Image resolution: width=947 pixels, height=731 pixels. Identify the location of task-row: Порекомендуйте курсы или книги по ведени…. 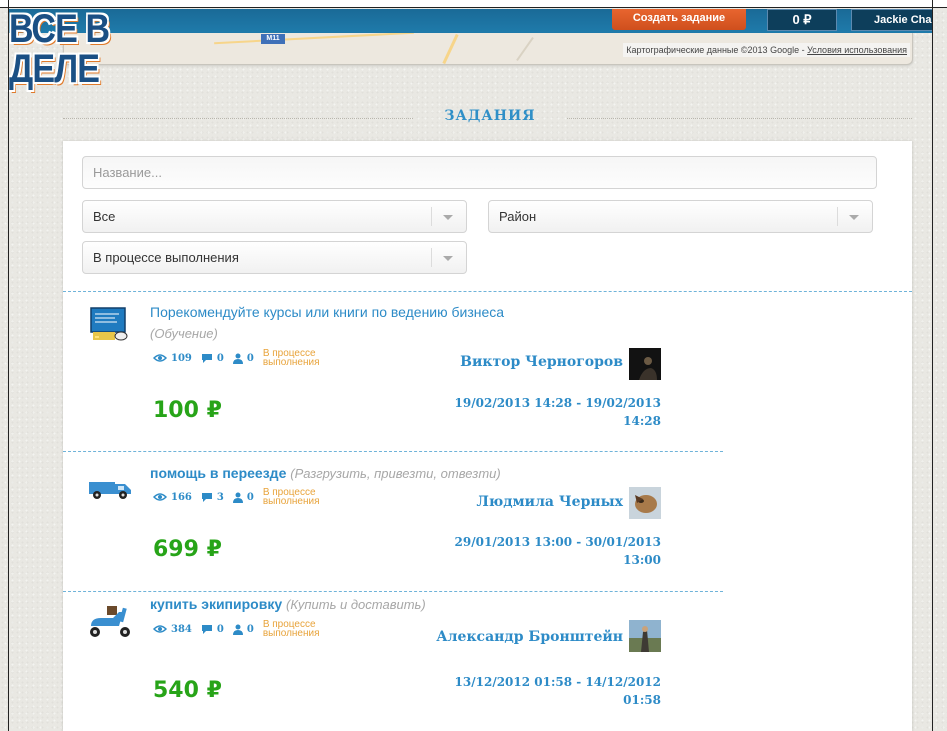
(403, 367).